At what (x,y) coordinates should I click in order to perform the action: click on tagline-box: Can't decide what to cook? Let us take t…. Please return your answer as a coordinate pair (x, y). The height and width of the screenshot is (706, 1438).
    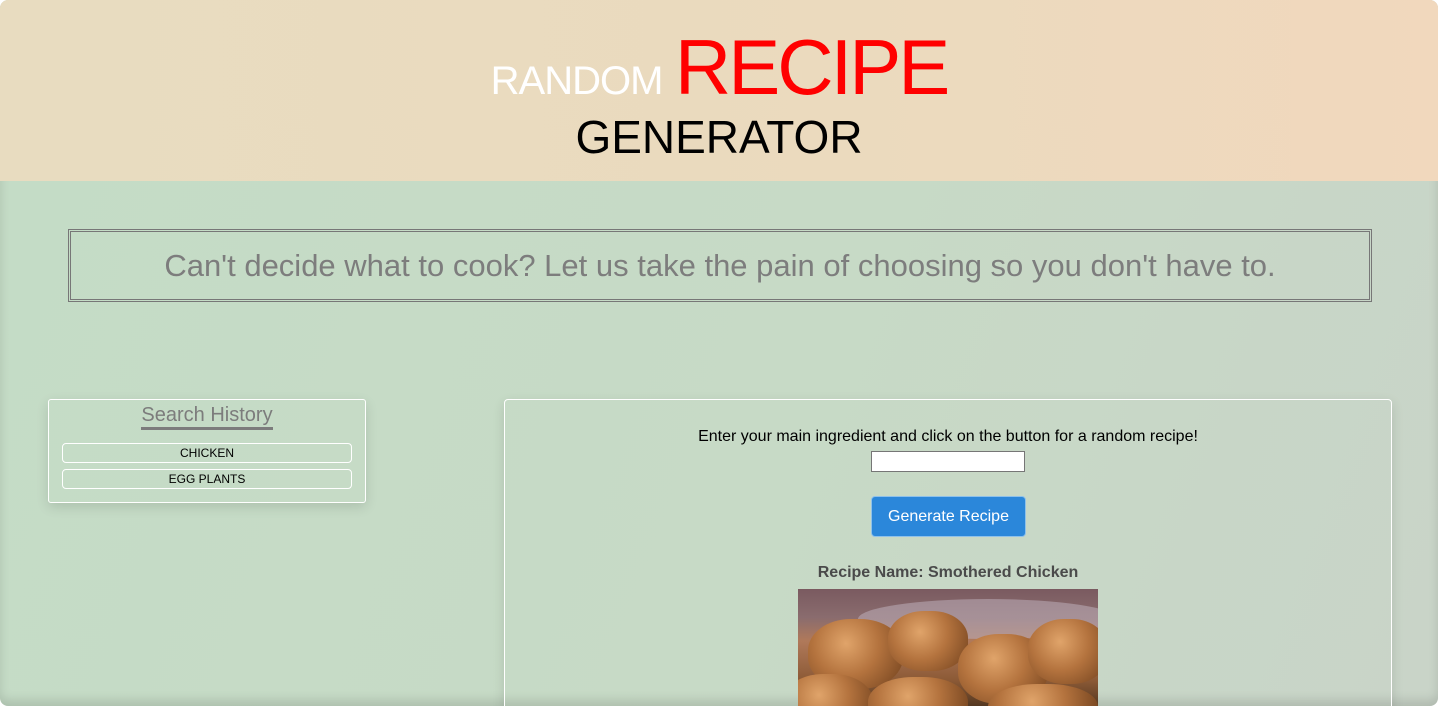
    Looking at the image, I should click on (720, 265).